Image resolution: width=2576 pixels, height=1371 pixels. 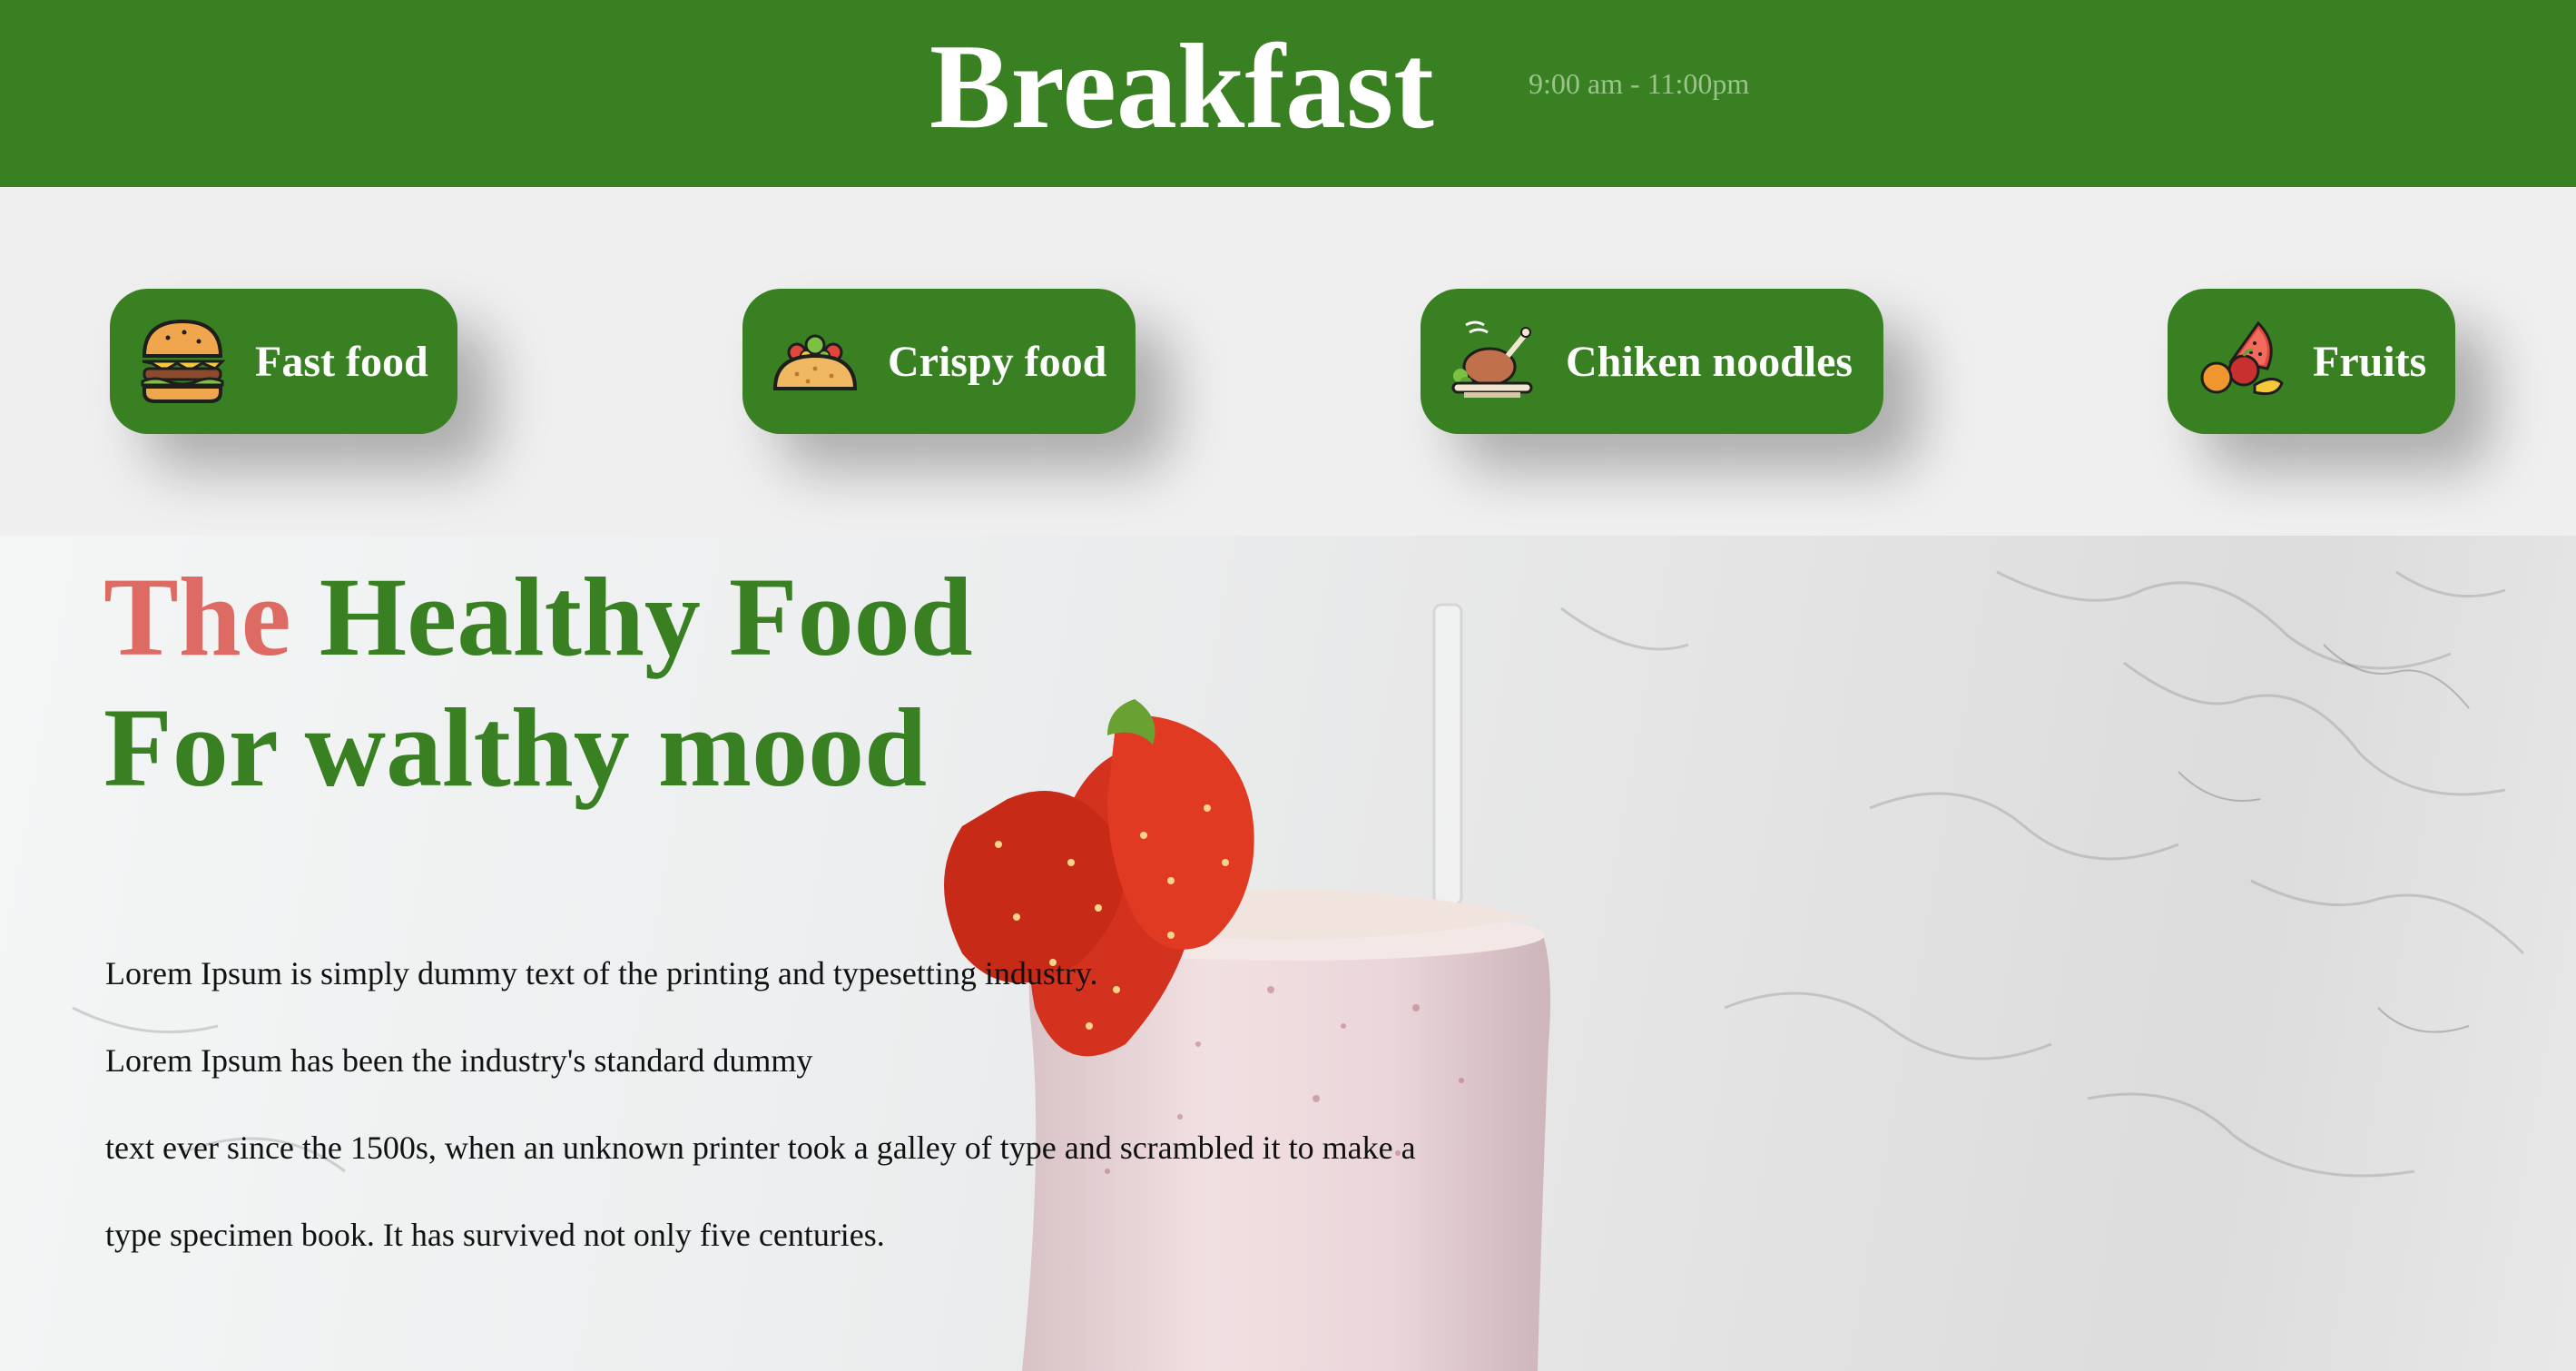 I want to click on category-label: Crispy food, so click(x=997, y=362).